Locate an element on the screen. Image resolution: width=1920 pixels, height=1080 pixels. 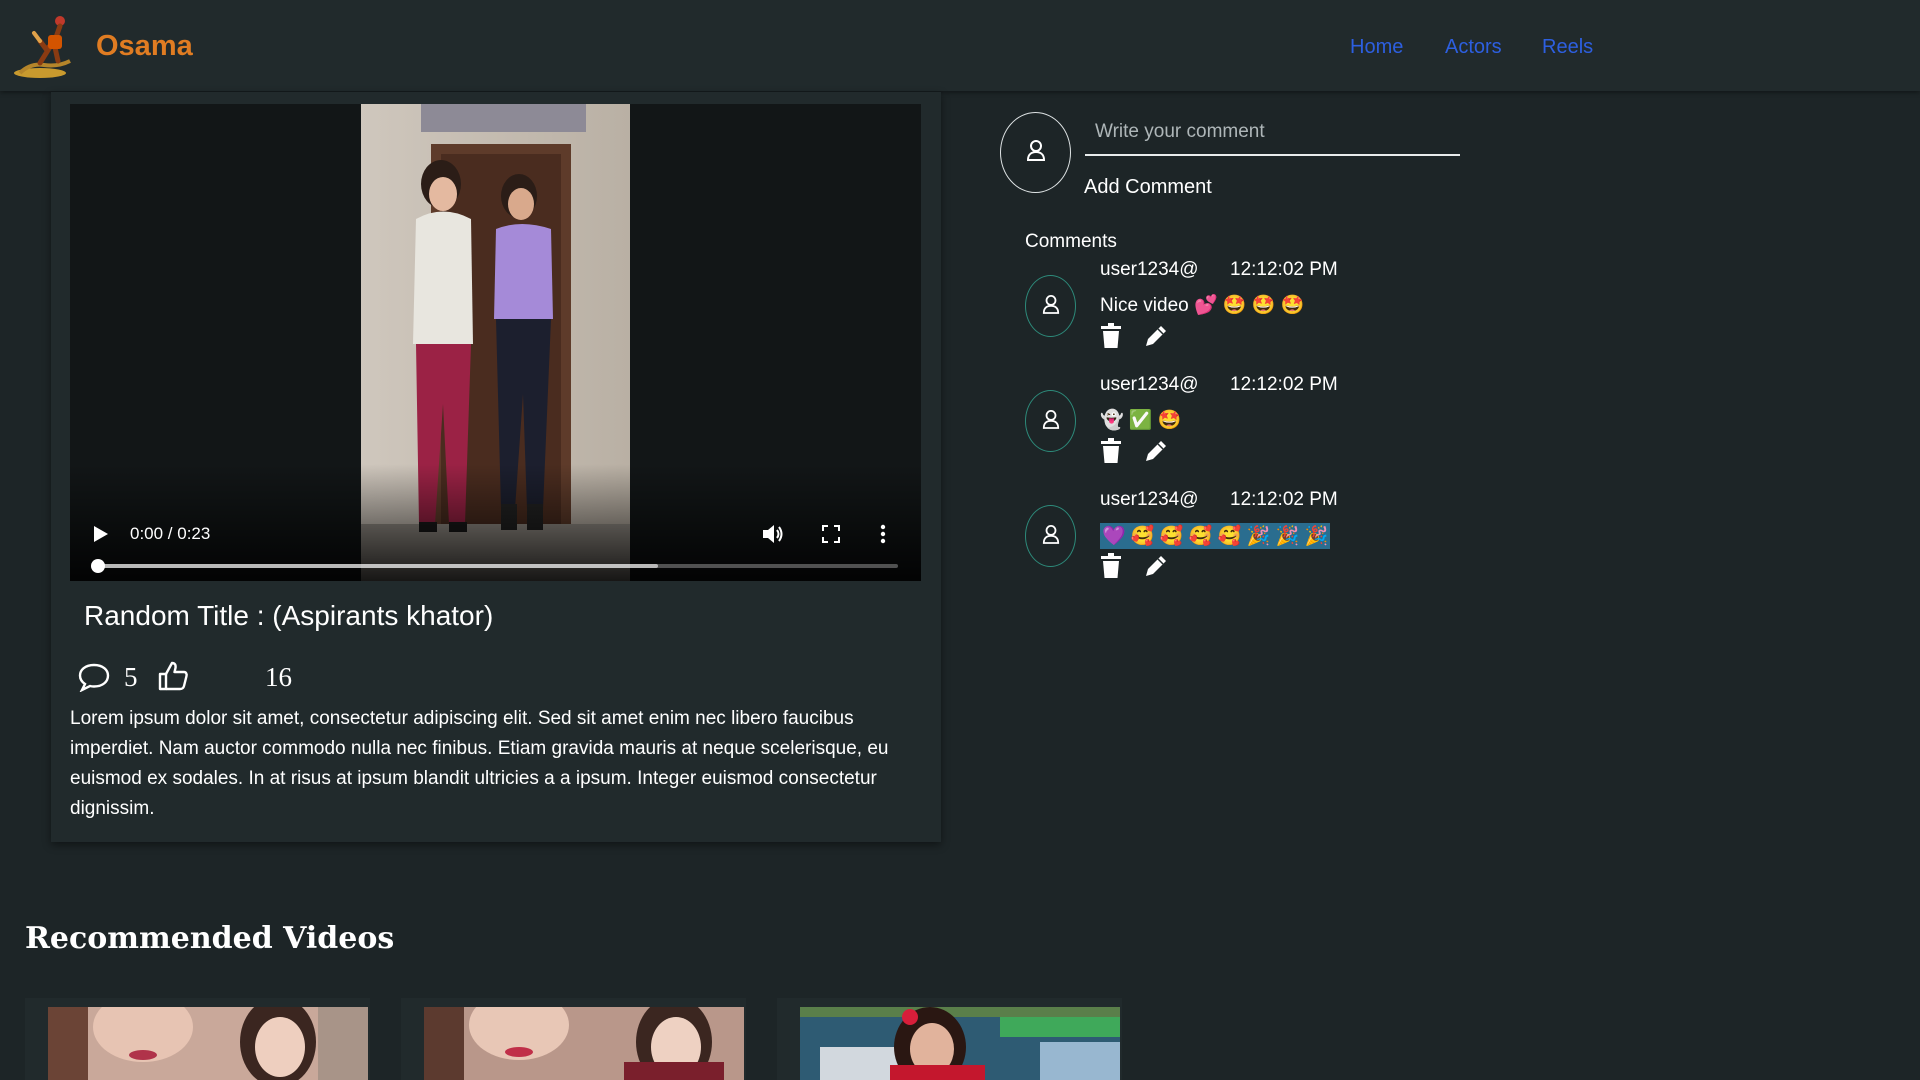
comments-heading: Comments is located at coordinates (1071, 241).